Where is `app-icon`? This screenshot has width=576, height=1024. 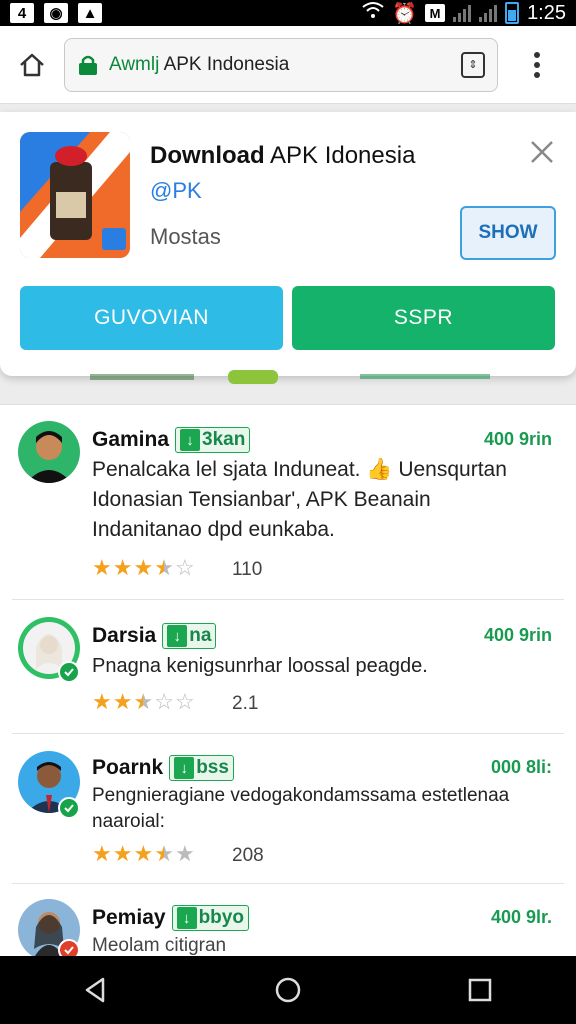 app-icon is located at coordinates (75, 195).